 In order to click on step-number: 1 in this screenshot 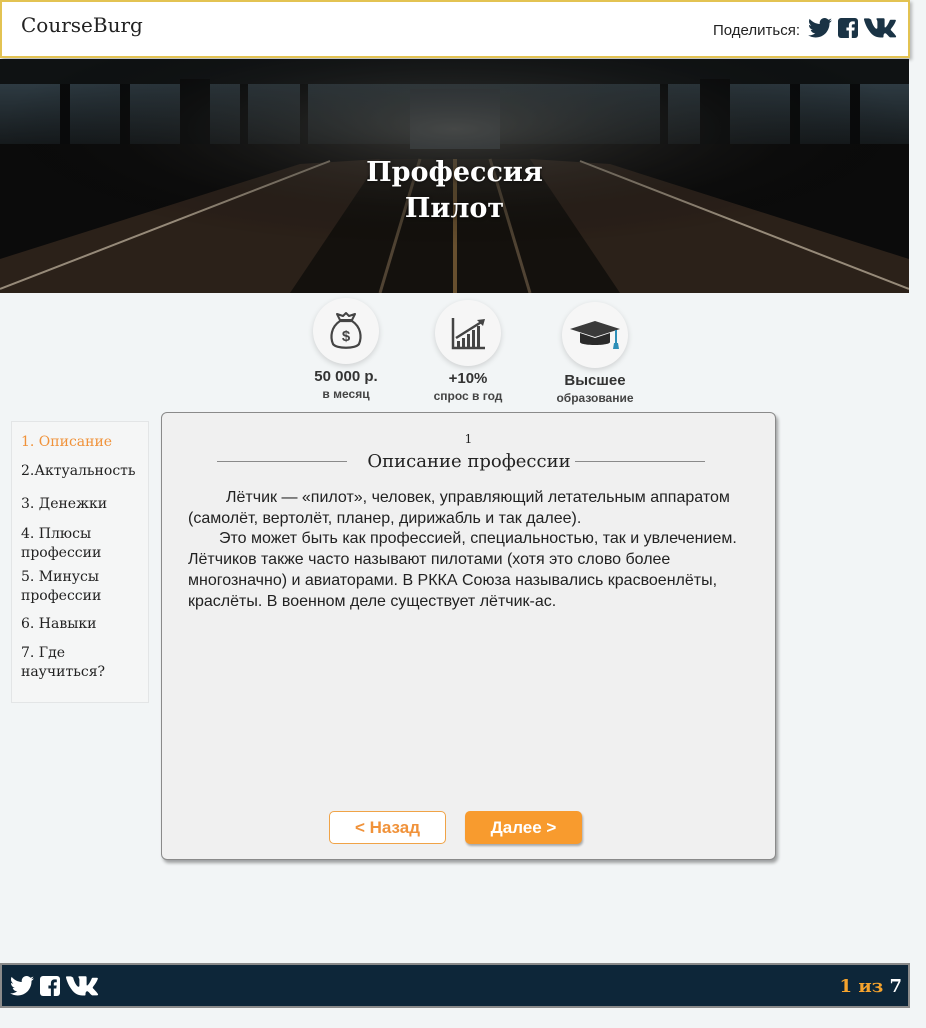, I will do `click(468, 439)`.